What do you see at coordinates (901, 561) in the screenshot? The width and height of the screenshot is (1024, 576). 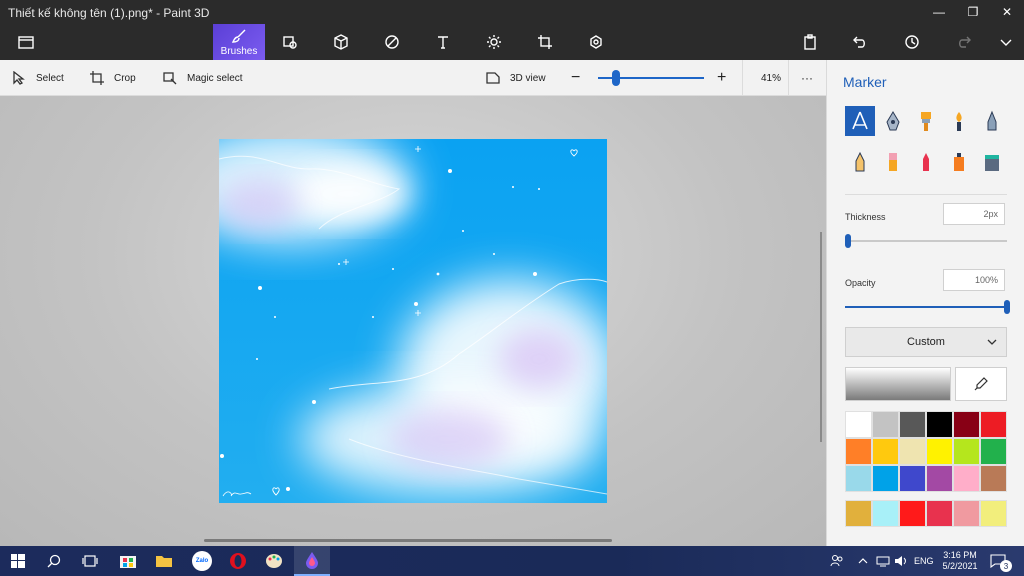 I see `volume-button` at bounding box center [901, 561].